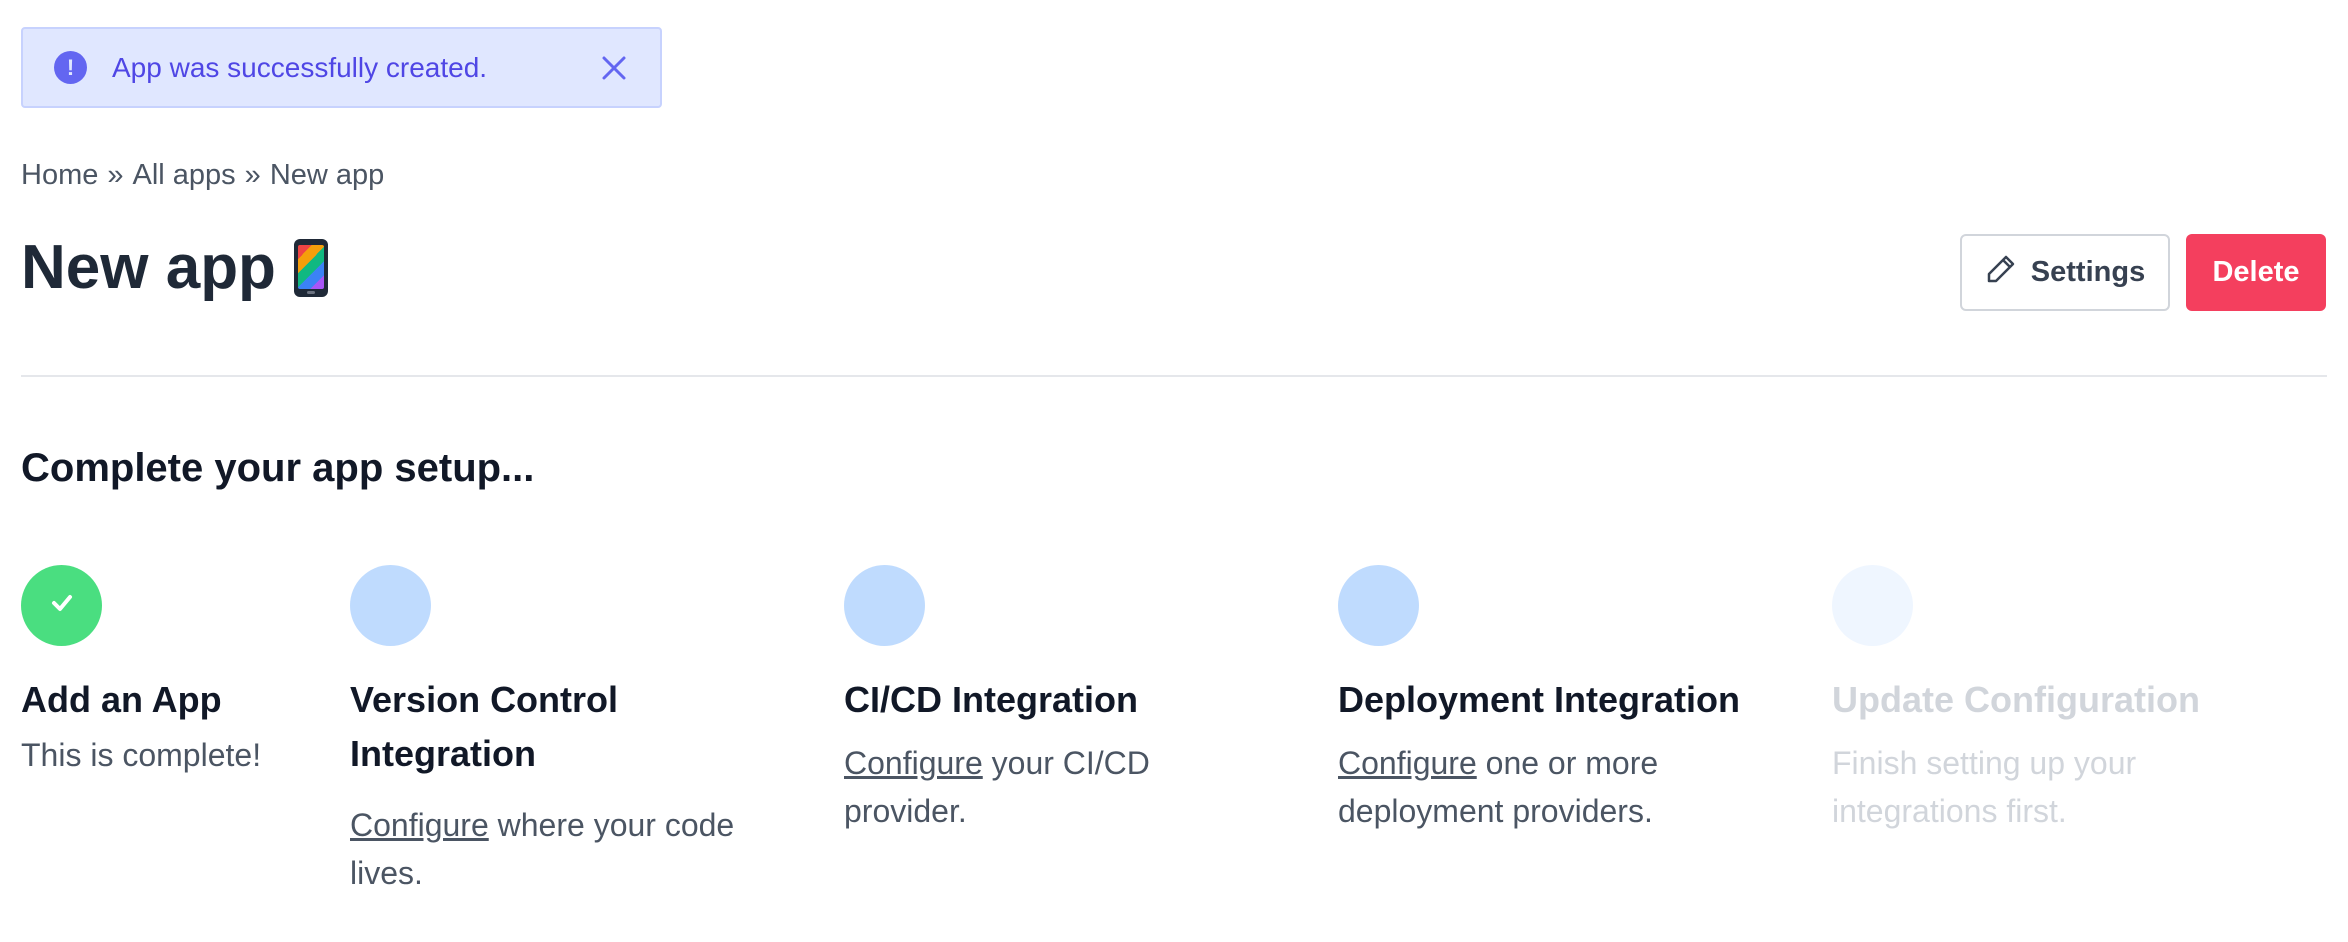 This screenshot has height=942, width=2348. Describe the element at coordinates (484, 726) in the screenshot. I see `step-title: Version Control Integration` at that location.